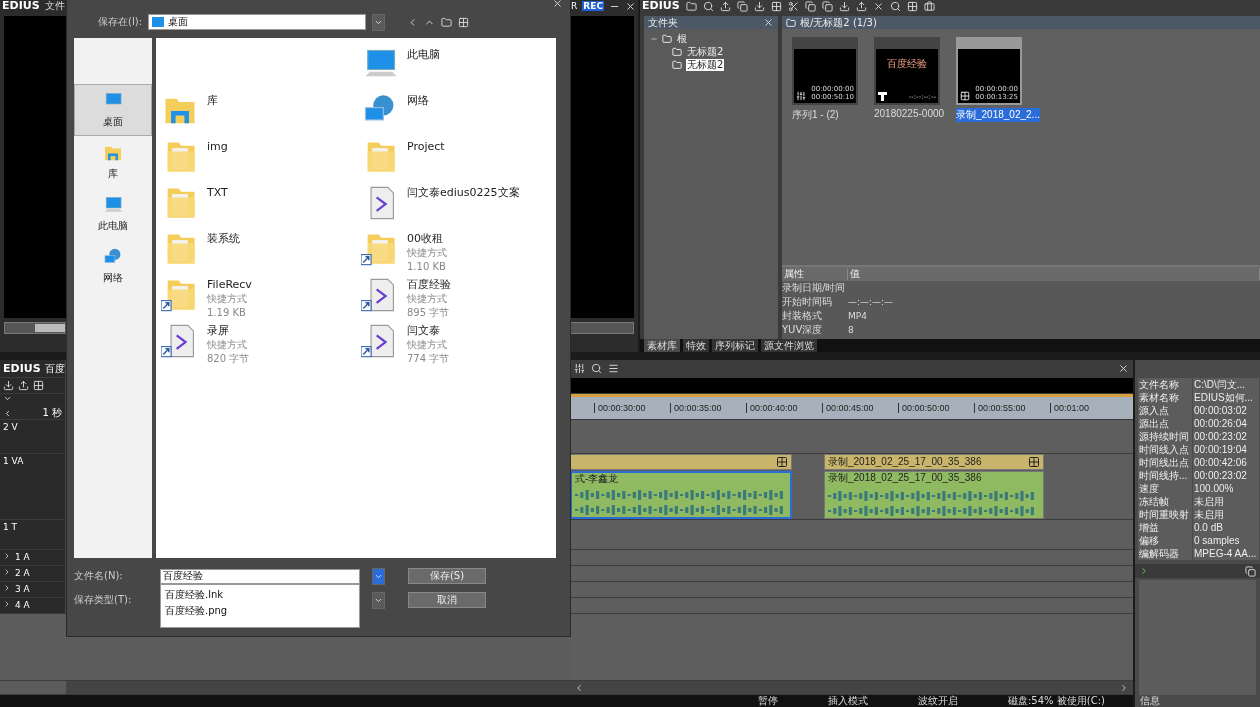  What do you see at coordinates (418, 101) in the screenshot?
I see `file-name: 网络` at bounding box center [418, 101].